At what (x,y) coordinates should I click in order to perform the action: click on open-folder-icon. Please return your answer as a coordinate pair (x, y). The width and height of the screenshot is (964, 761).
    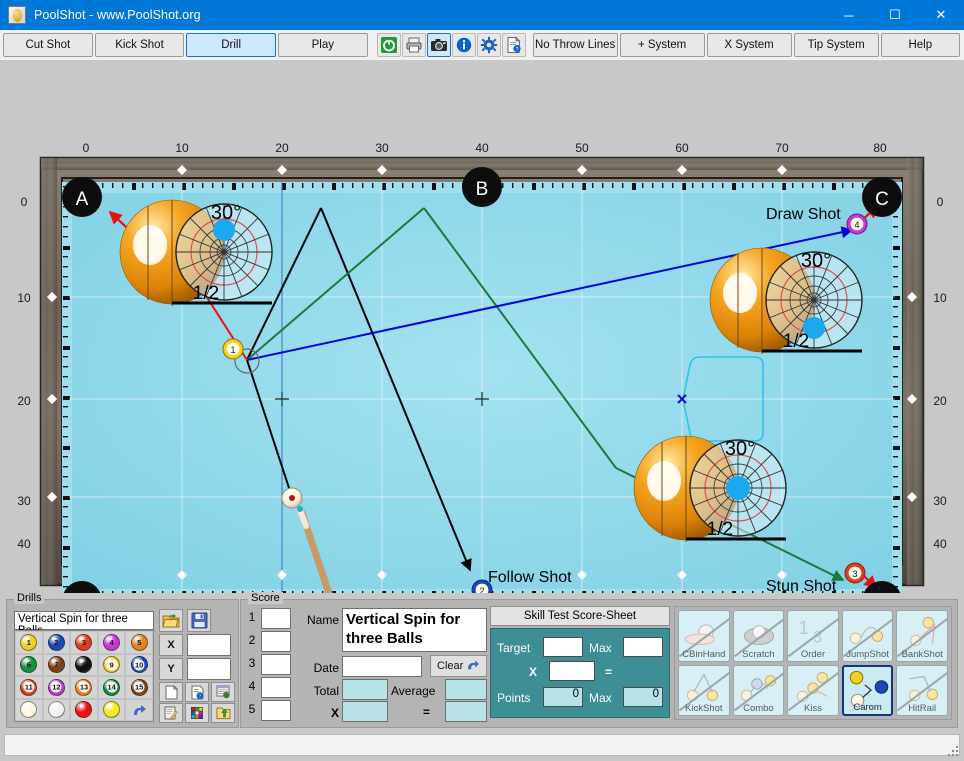
    Looking at the image, I should click on (171, 620).